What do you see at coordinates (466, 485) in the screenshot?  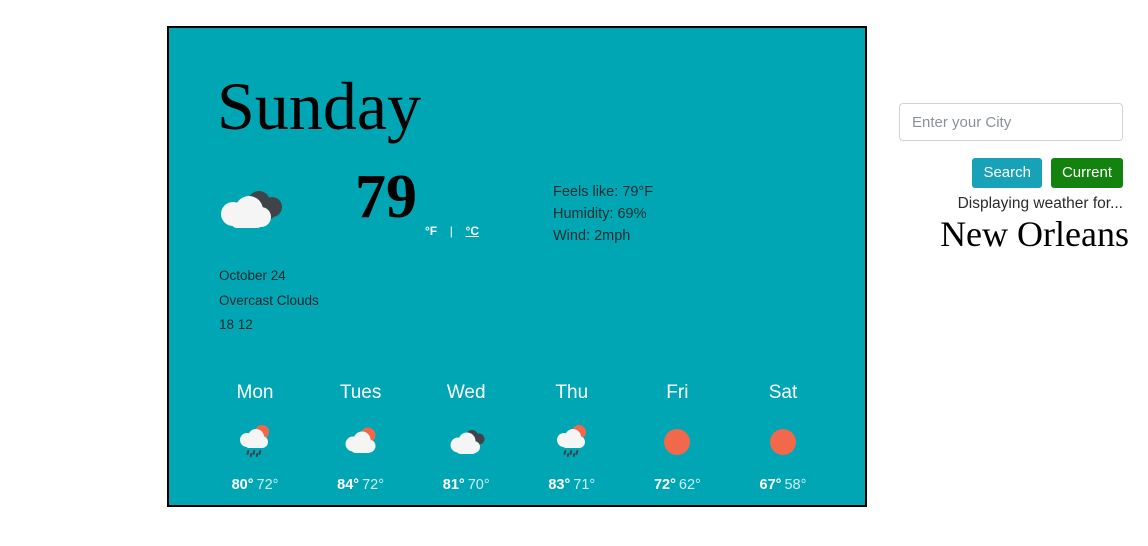 I see `forecast-temps: 81° 70°` at bounding box center [466, 485].